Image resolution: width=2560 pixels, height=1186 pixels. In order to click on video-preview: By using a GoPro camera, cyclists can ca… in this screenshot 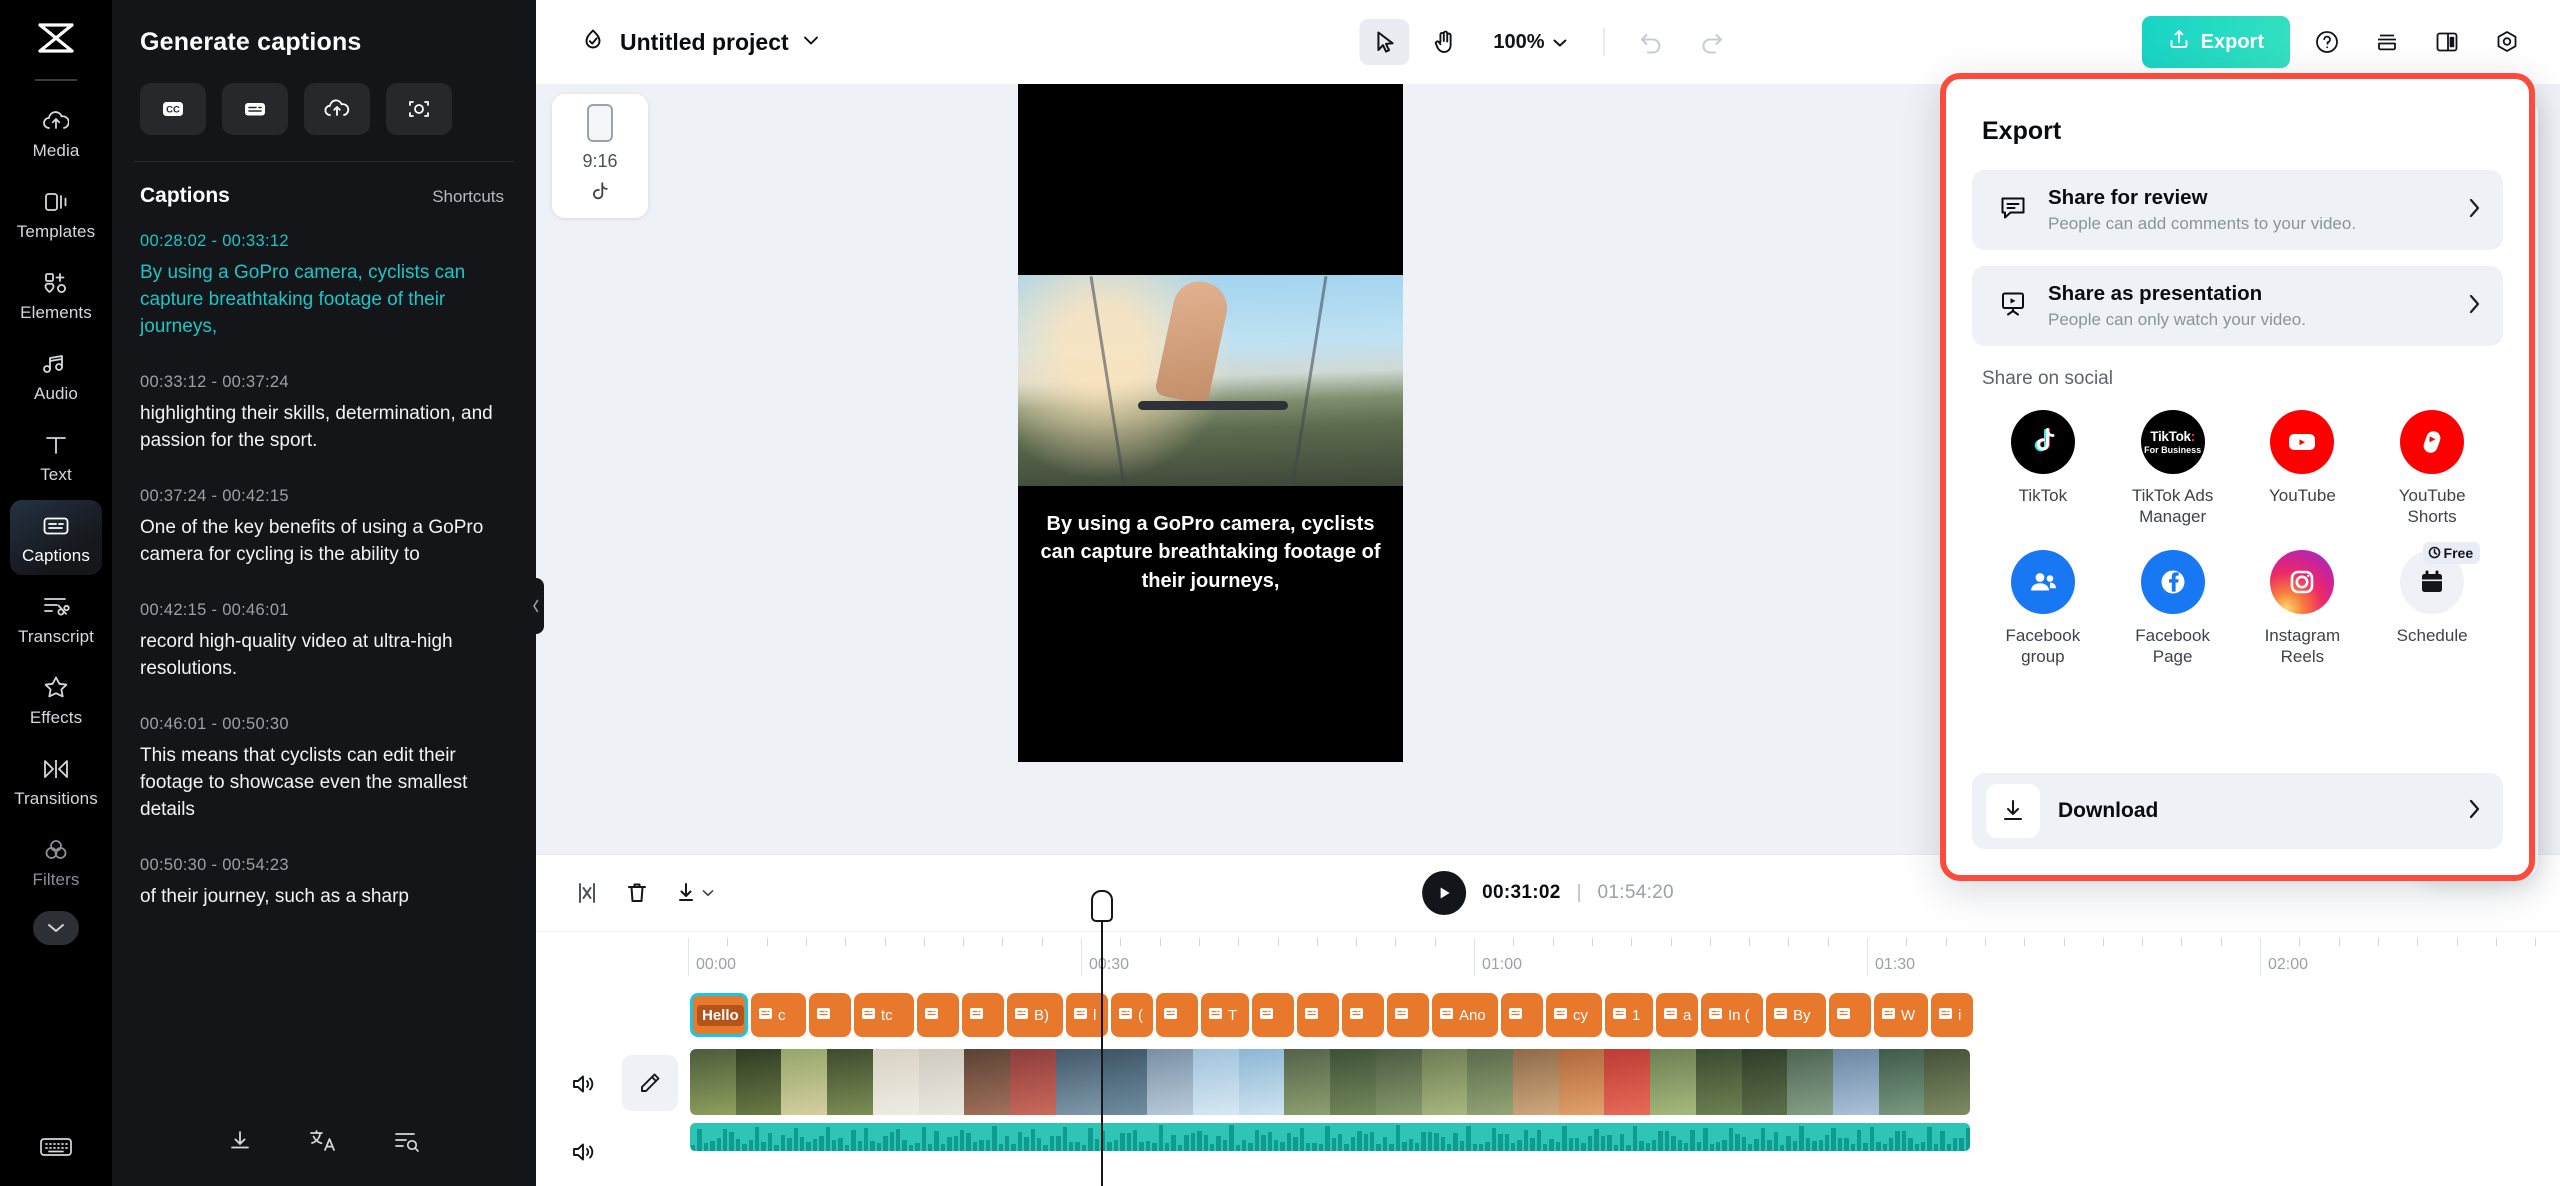, I will do `click(1210, 420)`.